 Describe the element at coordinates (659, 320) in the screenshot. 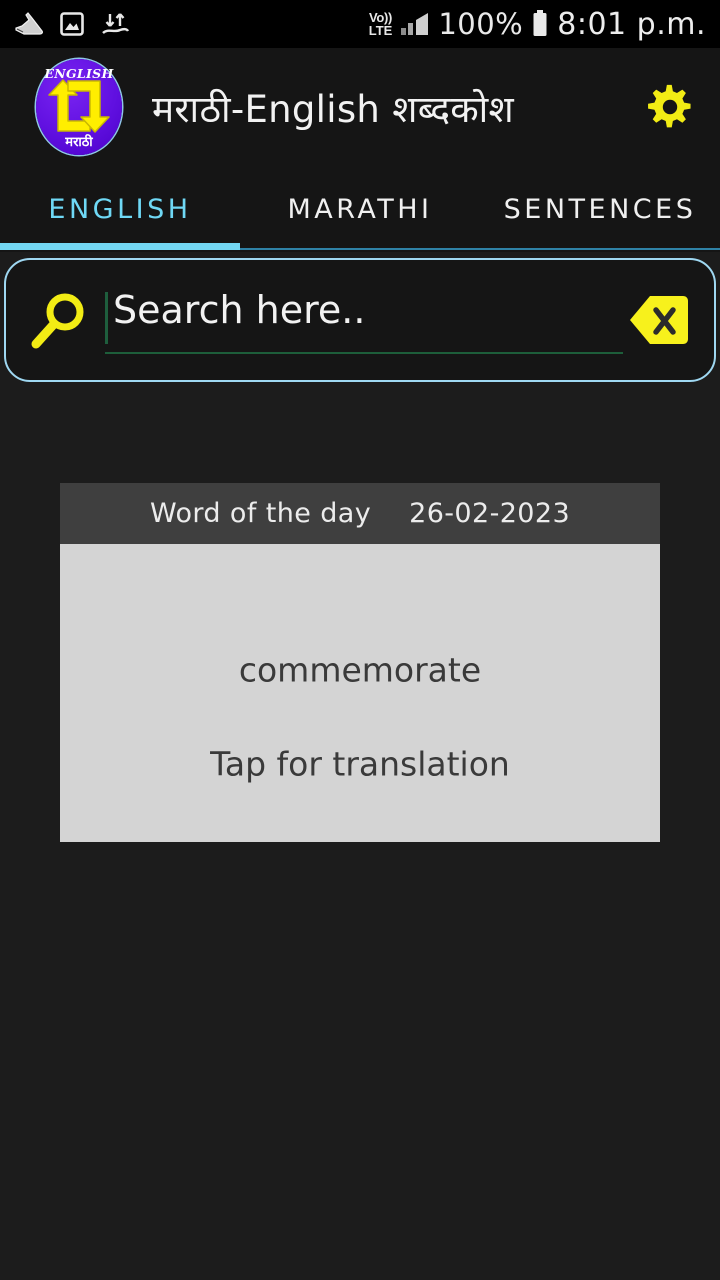

I see `clear-backspace-icon` at that location.